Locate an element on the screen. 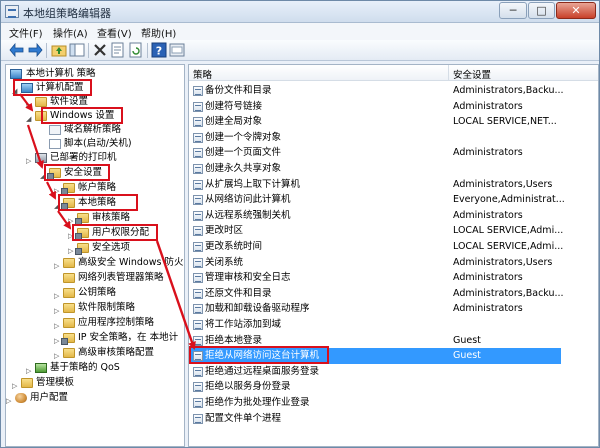  policy-row: 创建一个令牌对象 is located at coordinates (393, 138).